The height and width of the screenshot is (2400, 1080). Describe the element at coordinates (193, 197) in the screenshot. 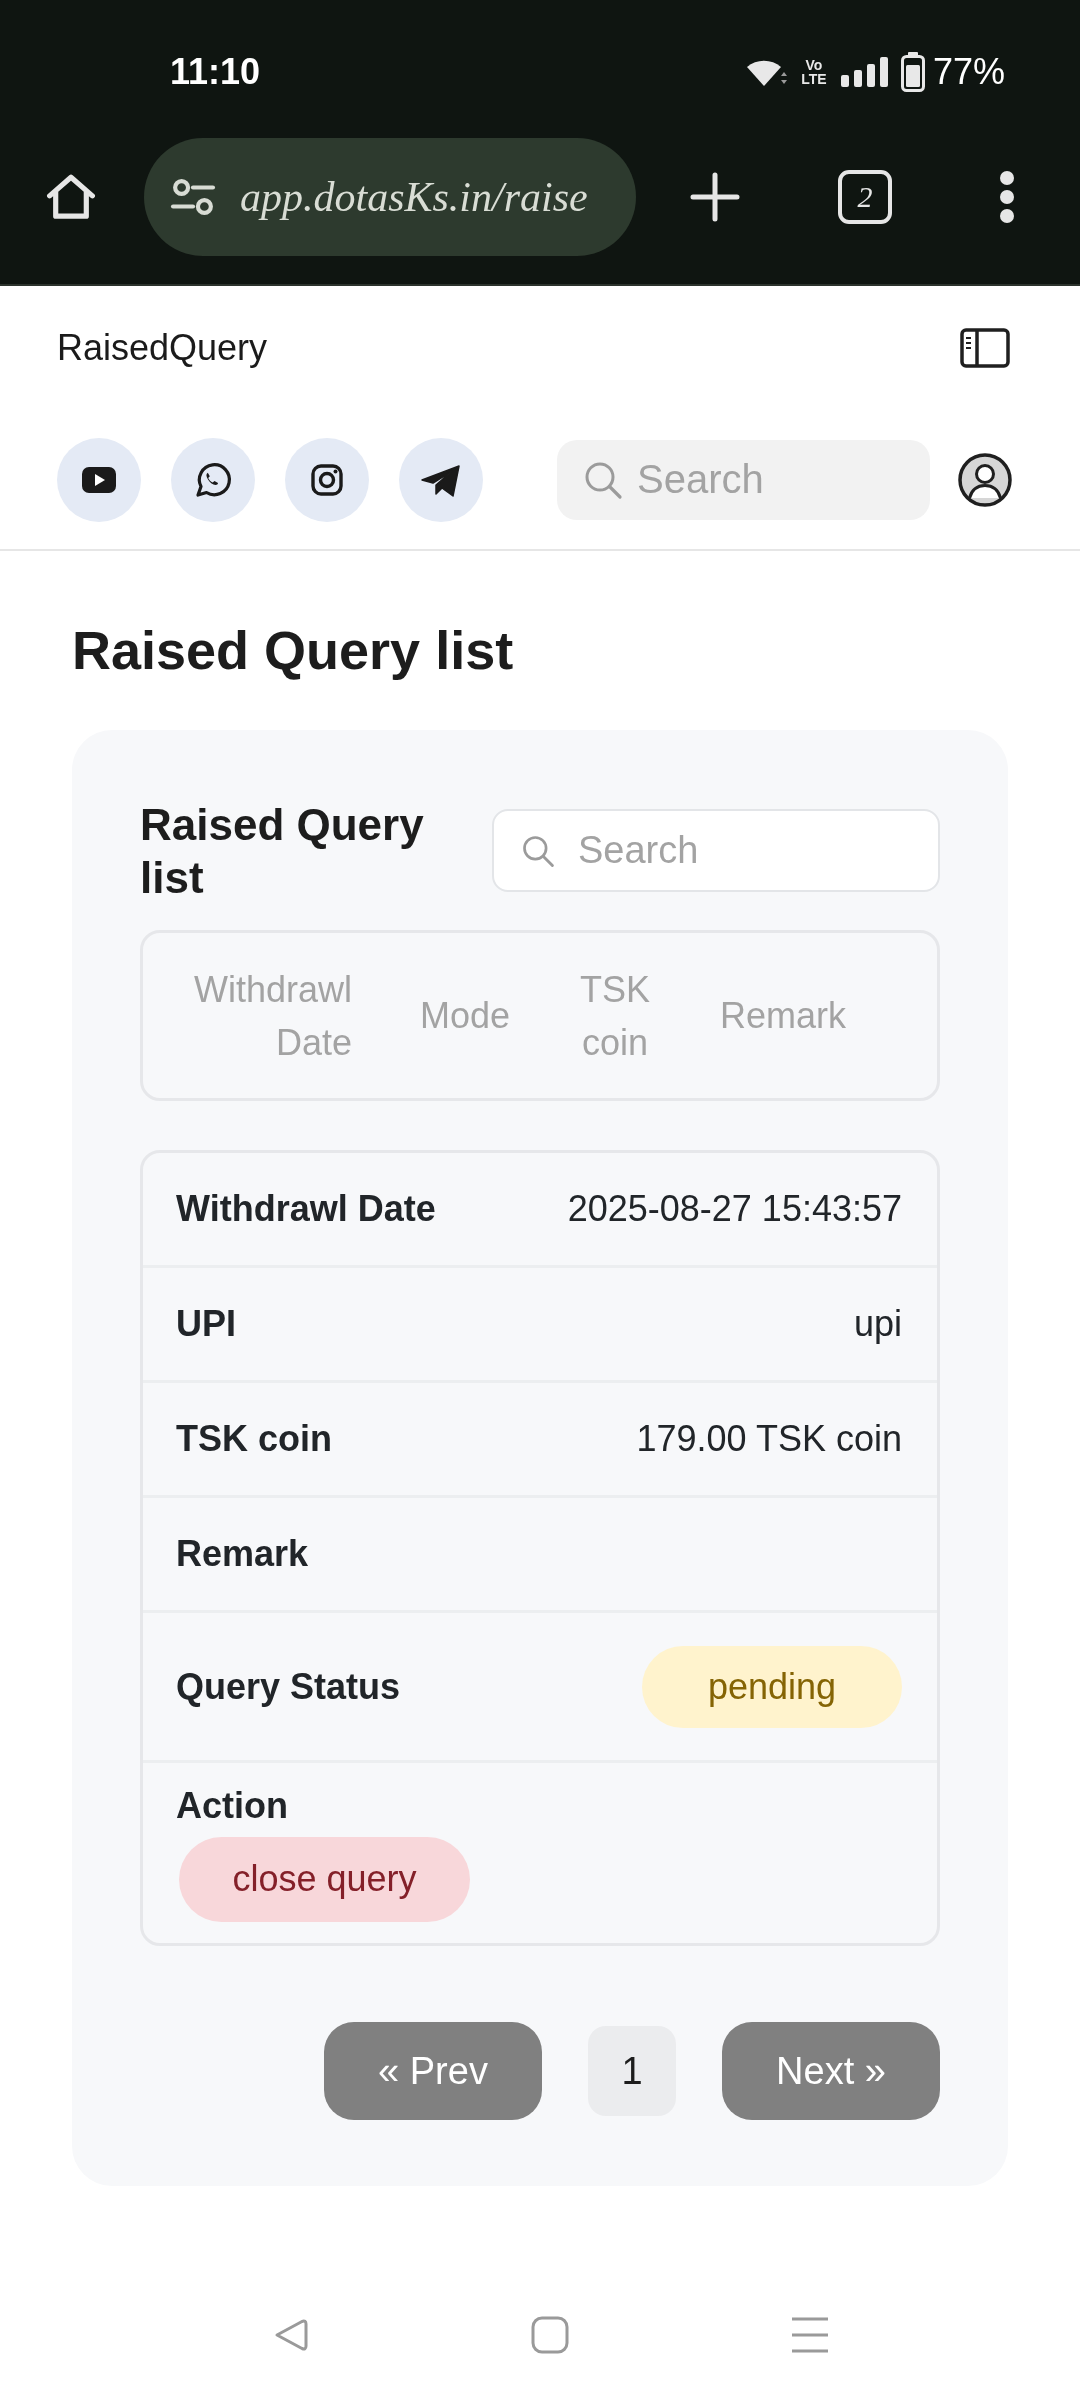

I see `sliders-icon` at that location.